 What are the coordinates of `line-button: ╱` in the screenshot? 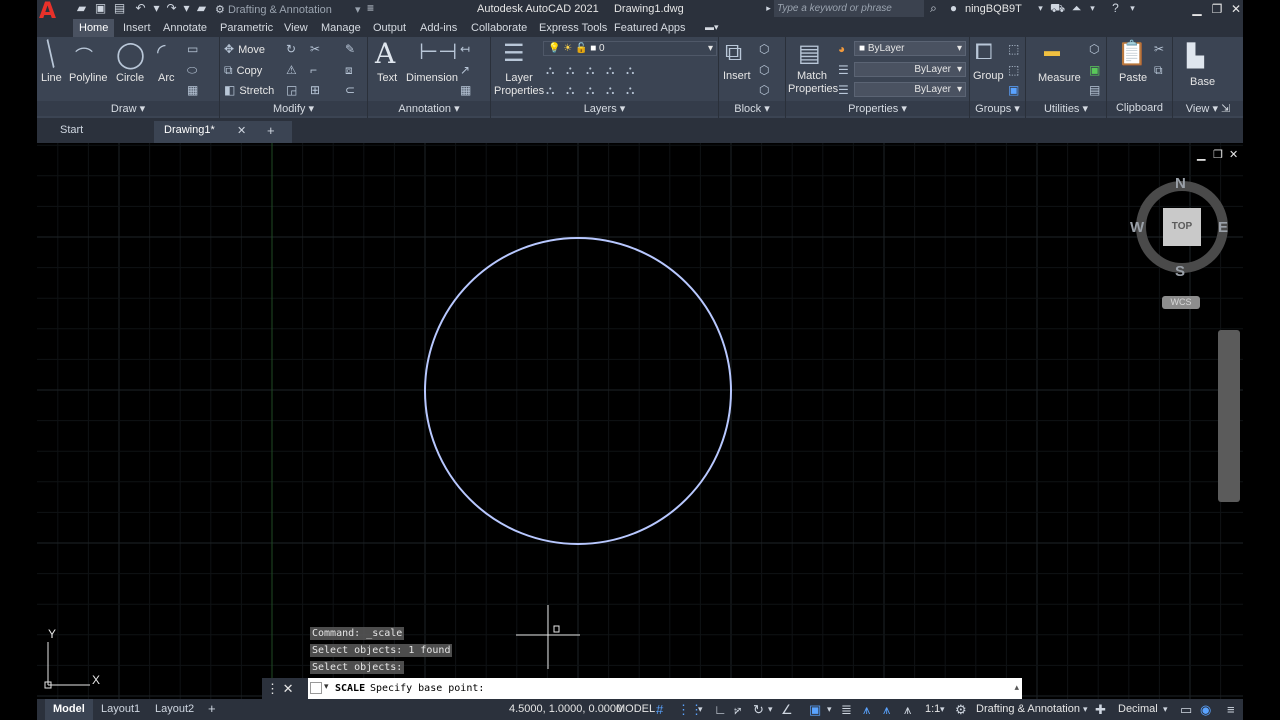 It's located at (51, 54).